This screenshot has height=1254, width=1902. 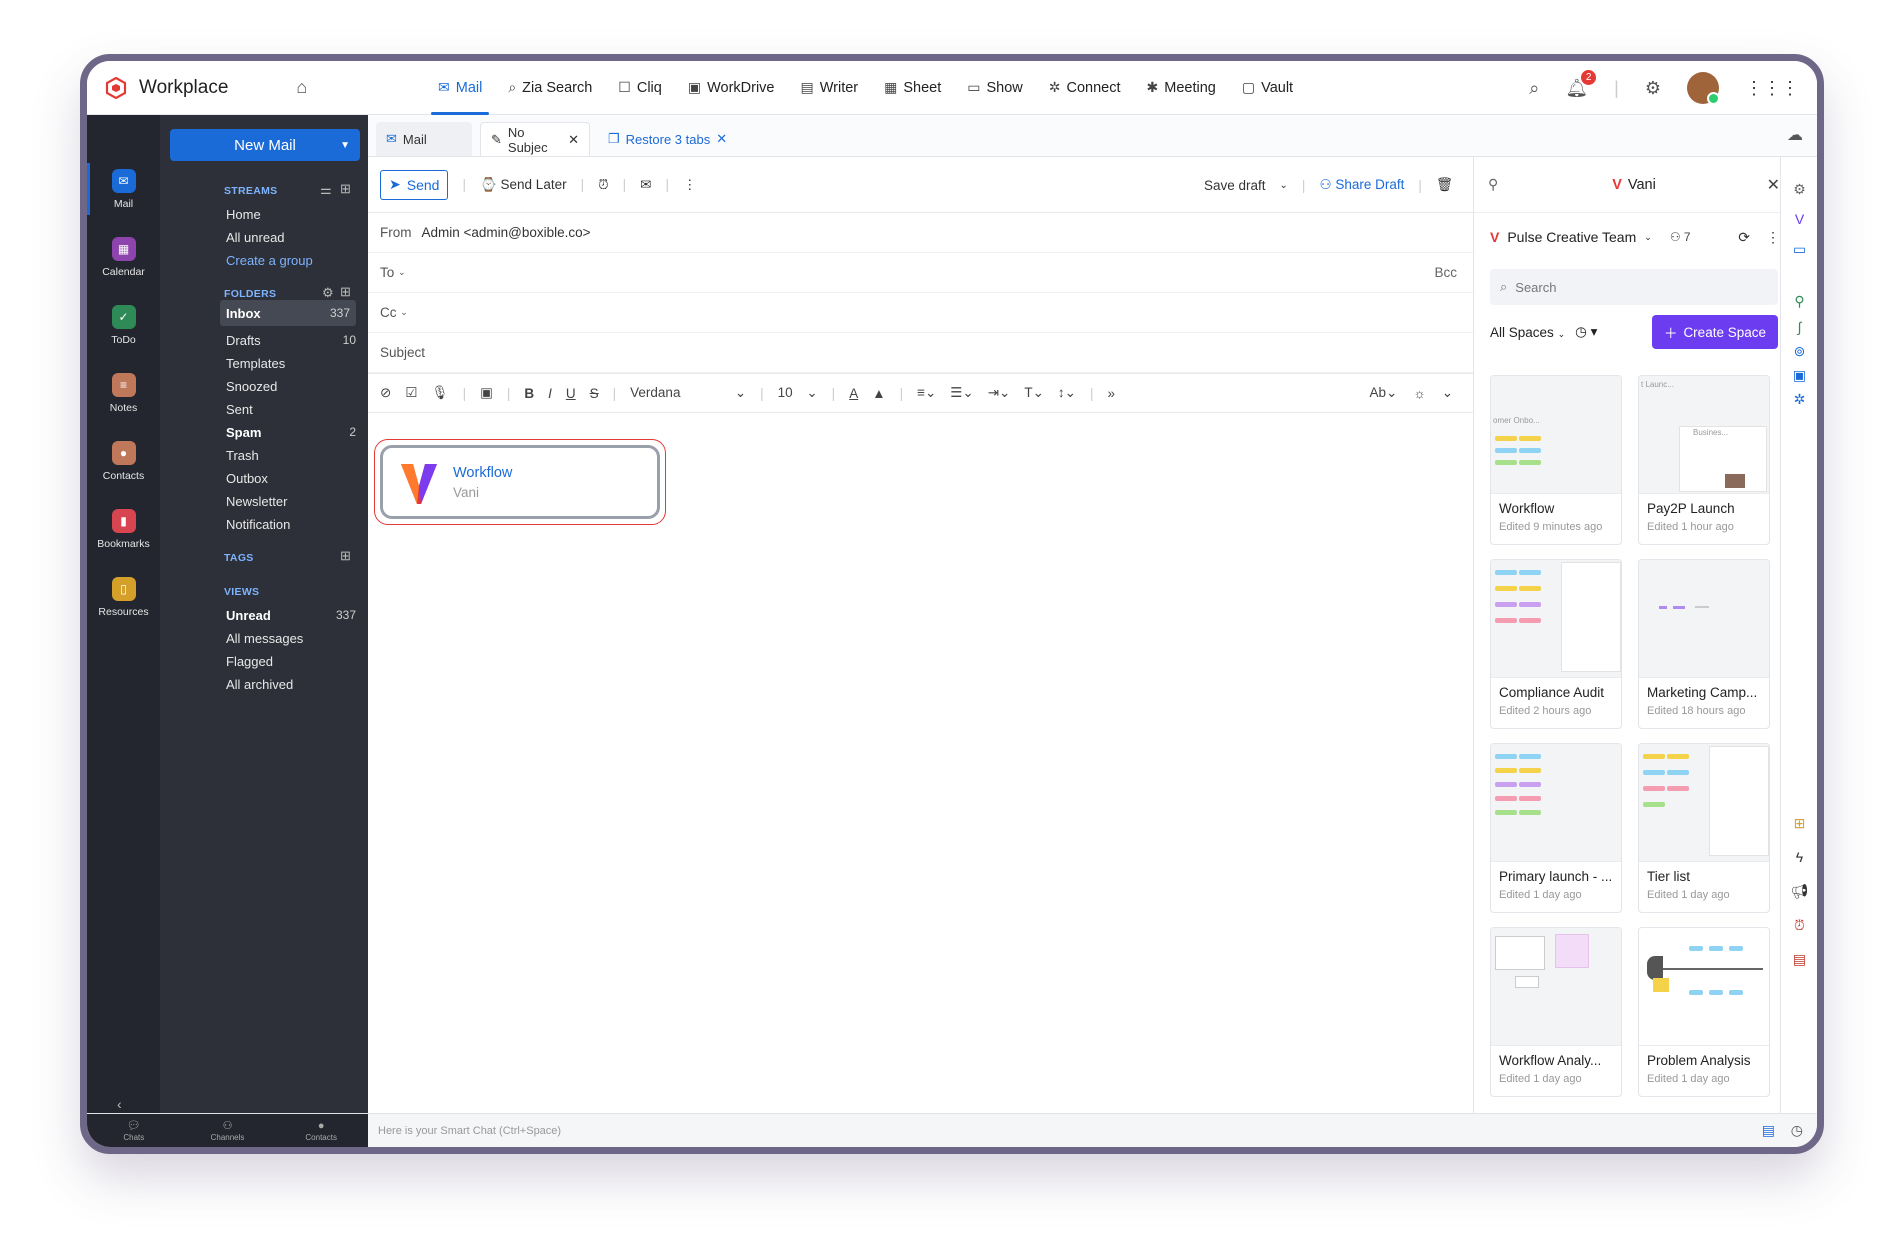 What do you see at coordinates (291, 661) in the screenshot?
I see `view-flagged: Flagged` at bounding box center [291, 661].